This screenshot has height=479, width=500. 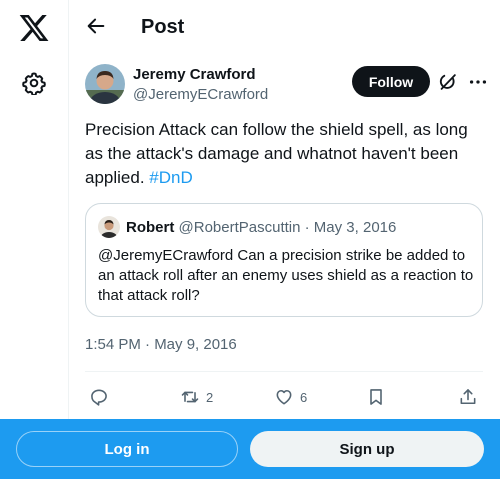 What do you see at coordinates (190, 397) in the screenshot?
I see `retweet-icon` at bounding box center [190, 397].